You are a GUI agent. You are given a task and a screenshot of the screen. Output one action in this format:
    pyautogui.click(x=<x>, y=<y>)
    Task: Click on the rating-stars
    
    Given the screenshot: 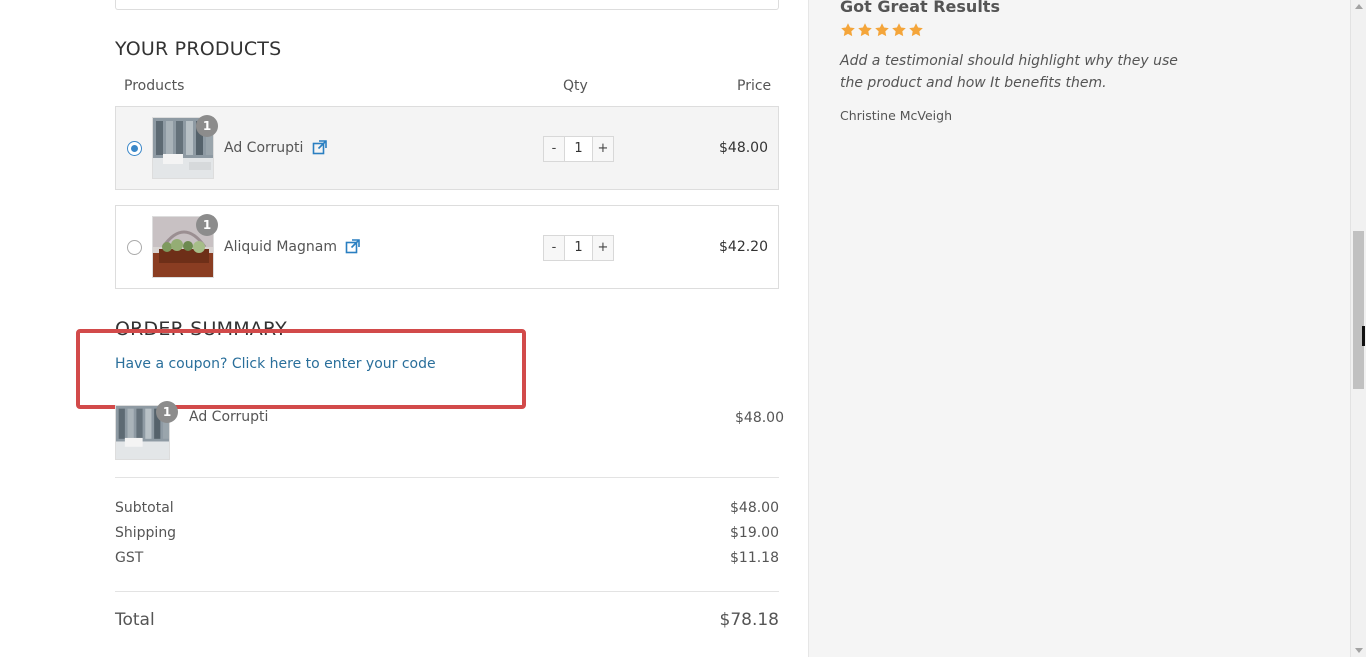 What is the action you would take?
    pyautogui.click(x=882, y=30)
    